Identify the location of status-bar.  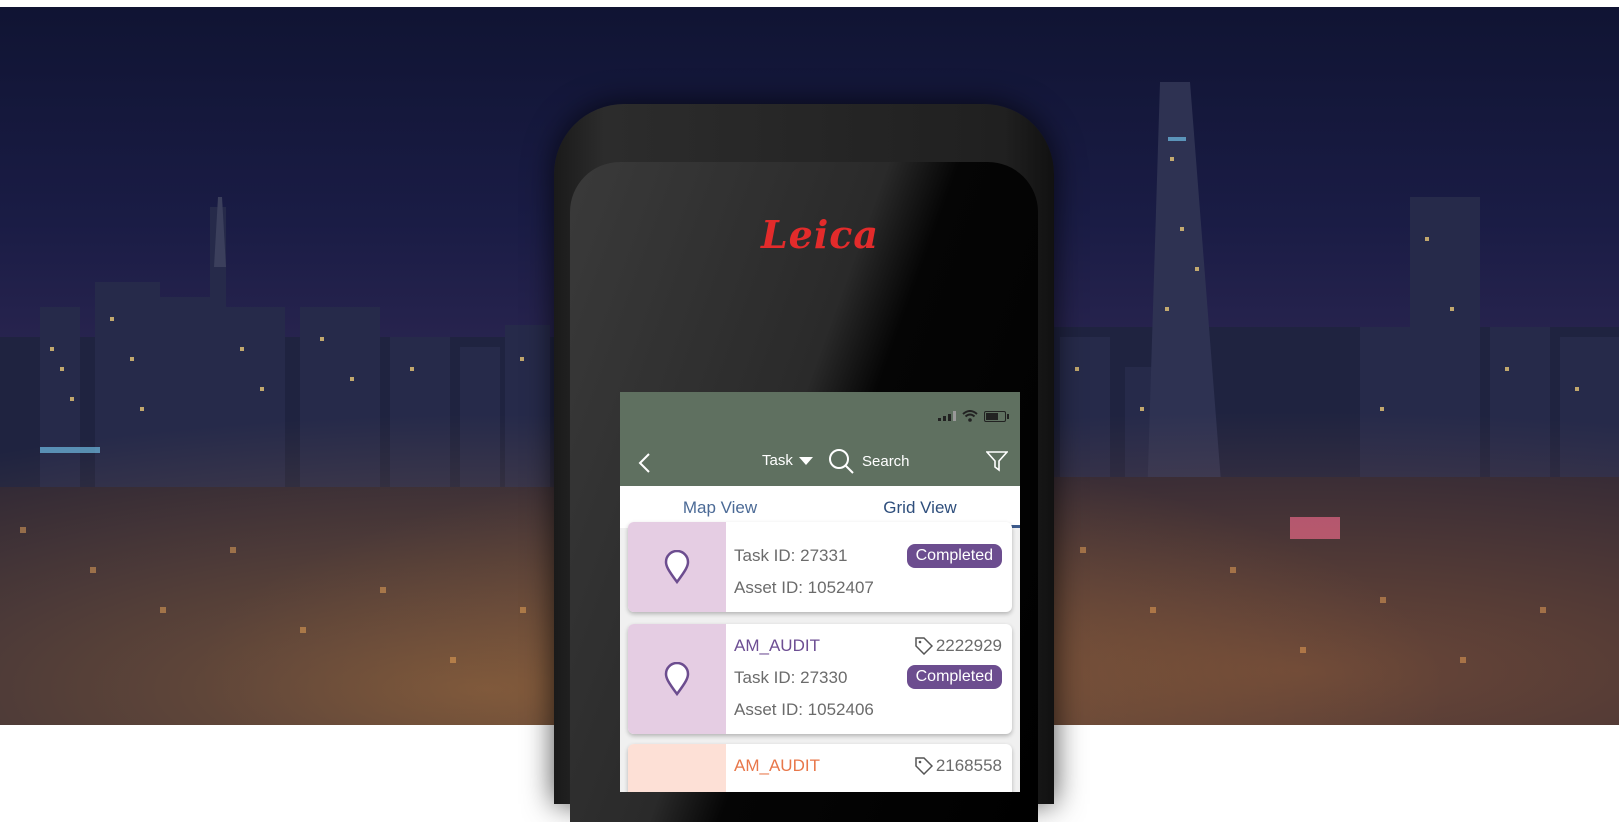
(973, 416).